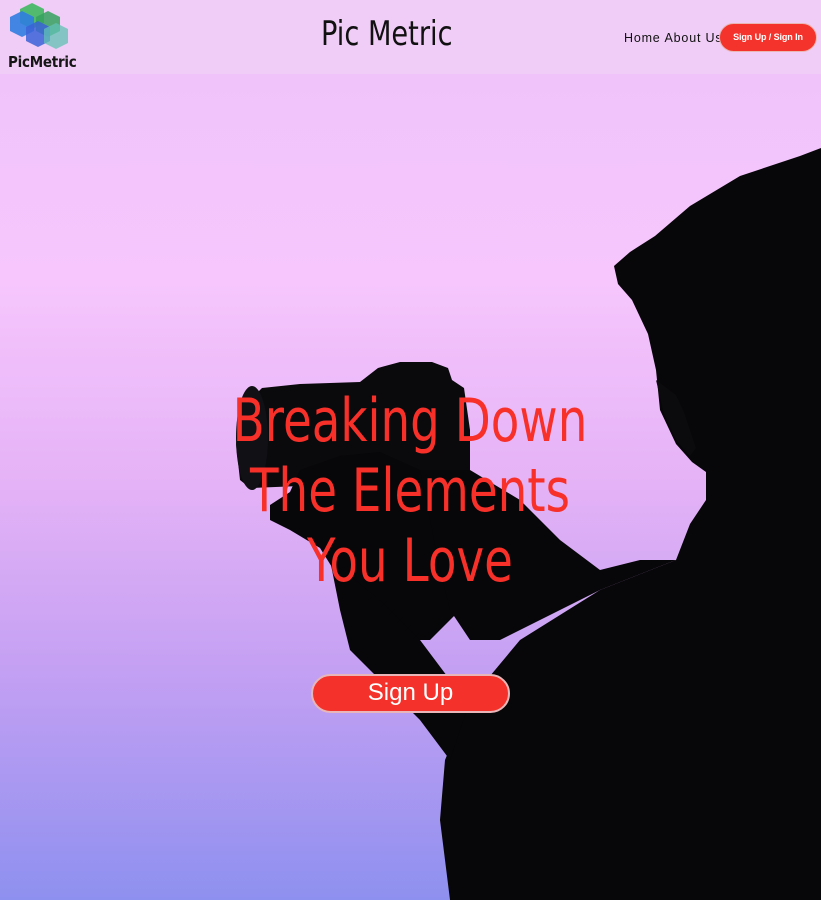 The width and height of the screenshot is (821, 900). Describe the element at coordinates (42, 62) in the screenshot. I see `logo-text: PicMetric` at that location.